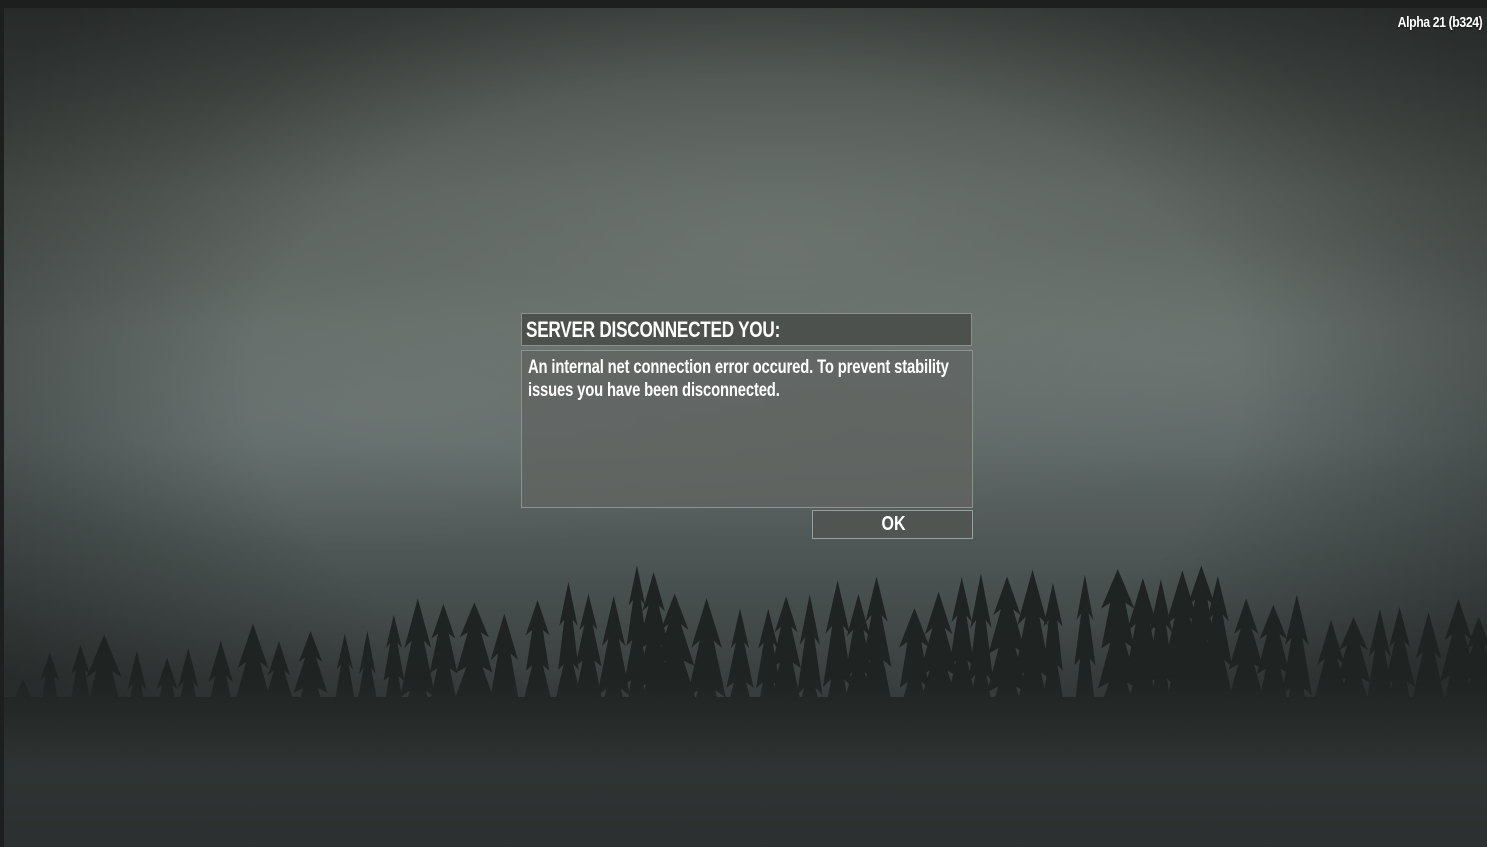  I want to click on top-window-border, so click(743, 4).